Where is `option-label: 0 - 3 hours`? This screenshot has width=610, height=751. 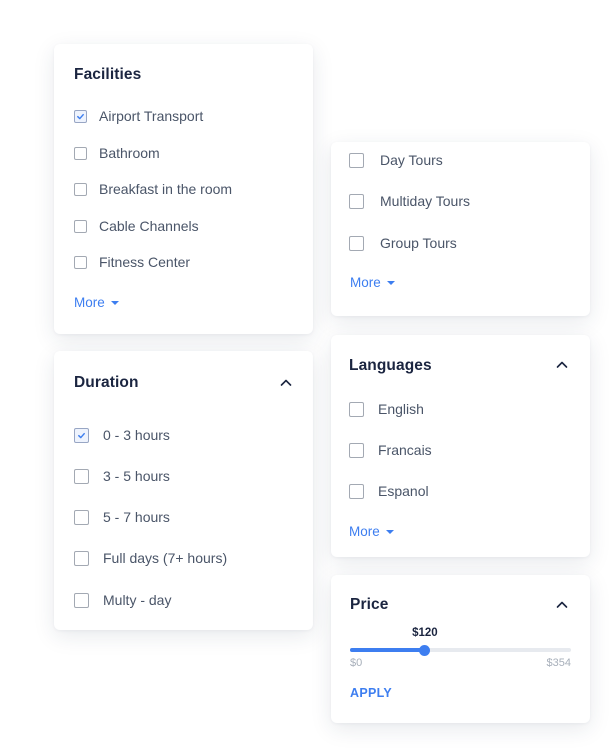
option-label: 0 - 3 hours is located at coordinates (136, 435).